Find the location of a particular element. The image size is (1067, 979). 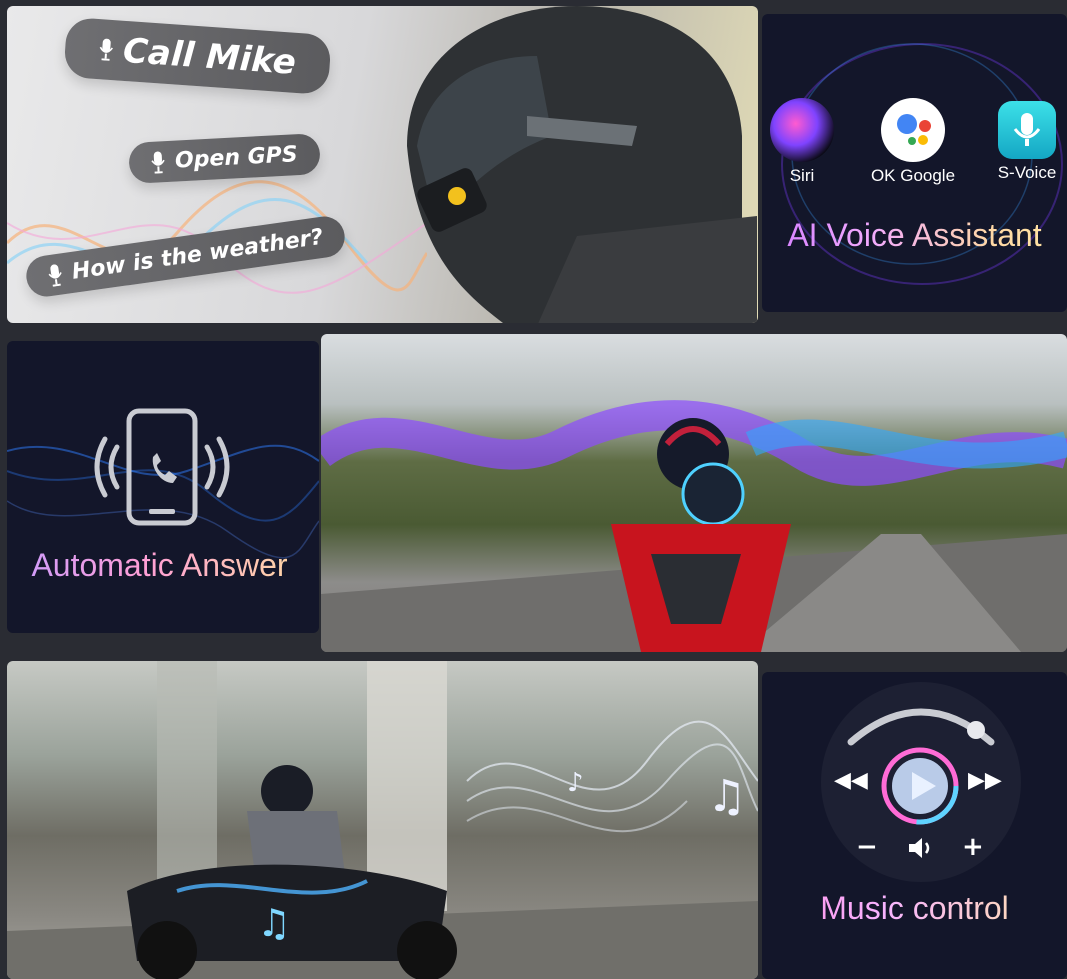

assistant-label: S-Voice is located at coordinates (1027, 172).